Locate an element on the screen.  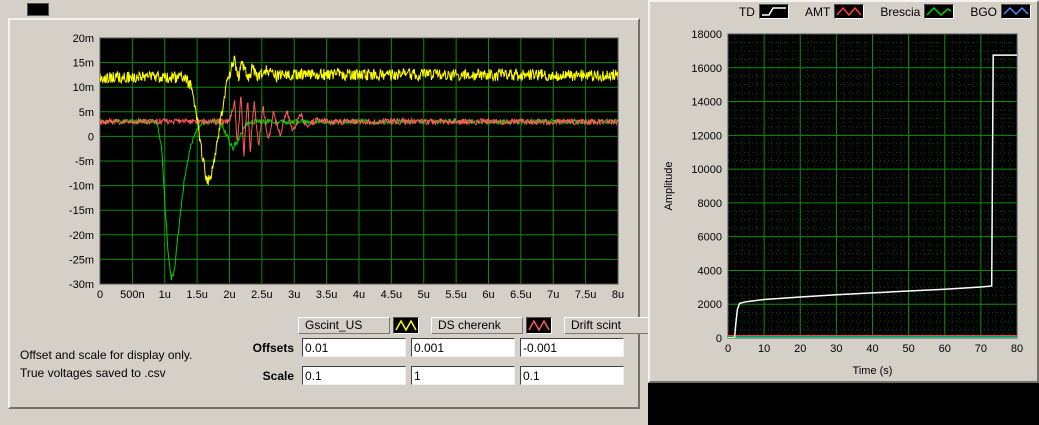
background-fill is located at coordinates (843, 404).